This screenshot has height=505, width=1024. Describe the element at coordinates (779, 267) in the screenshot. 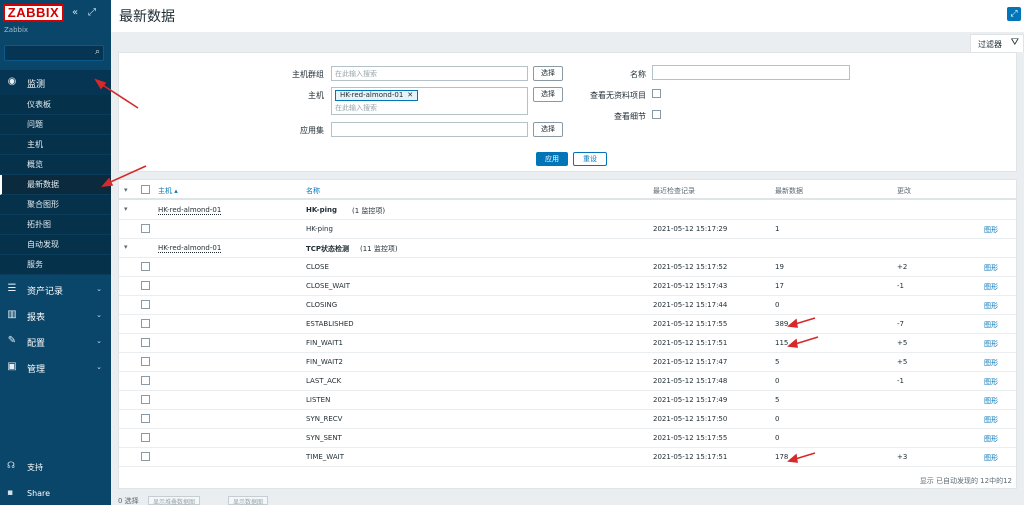

I see `item-last-value: 19` at that location.